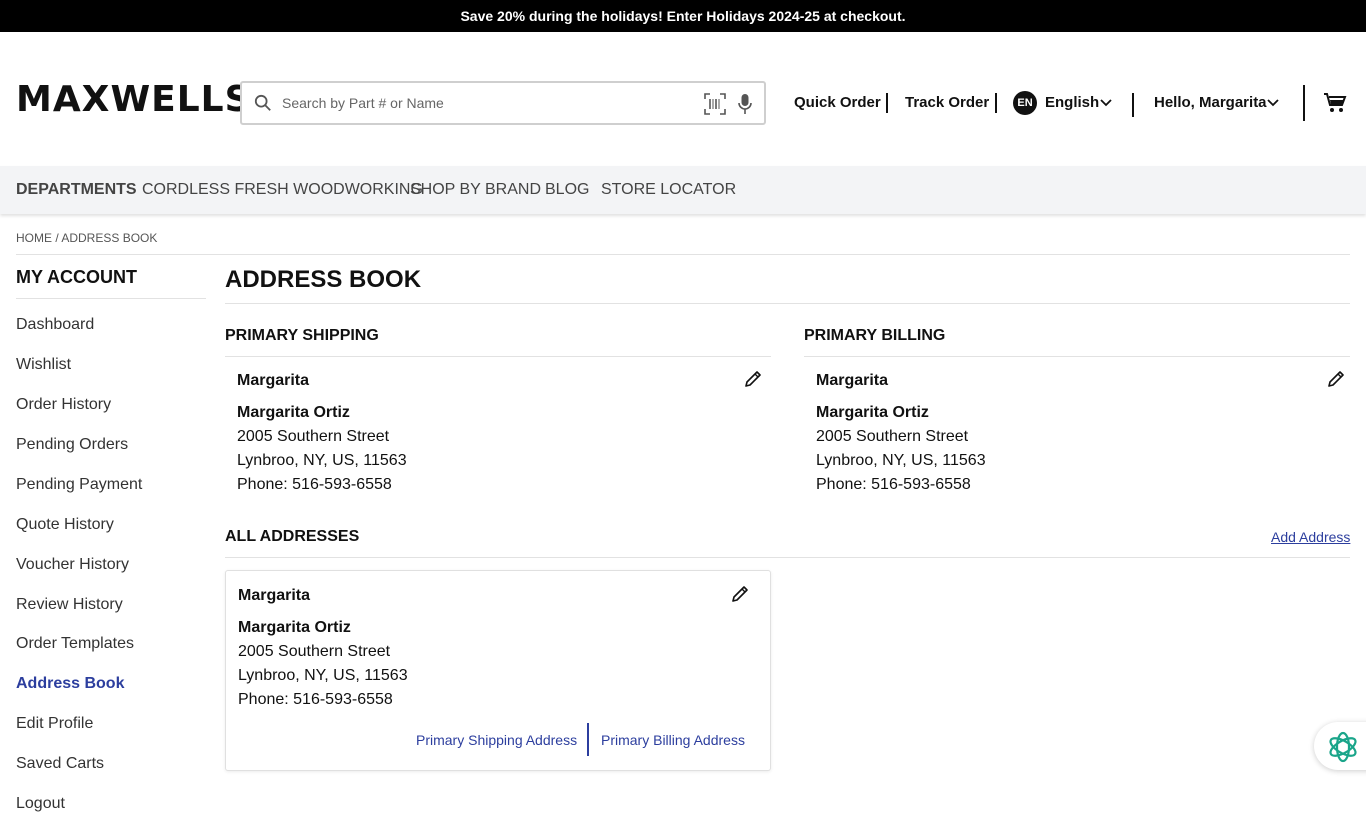  What do you see at coordinates (673, 740) in the screenshot?
I see `set-primary-billing-link: Primary Billing Address` at bounding box center [673, 740].